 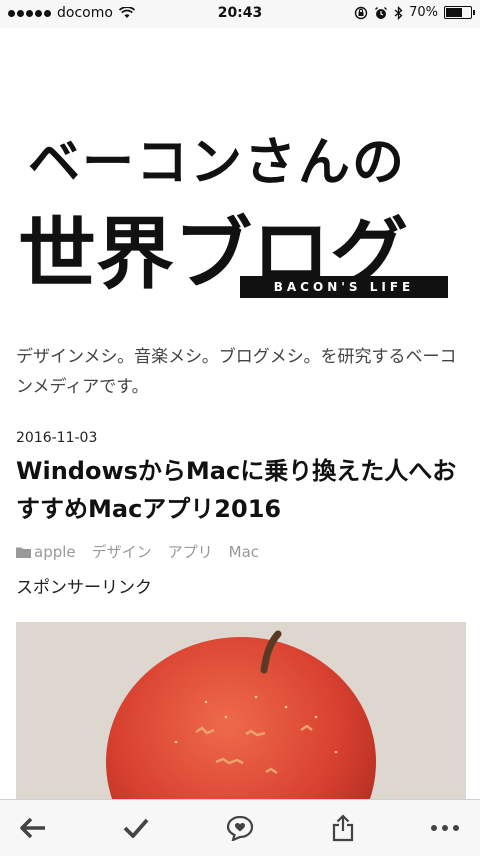 What do you see at coordinates (55, 551) in the screenshot?
I see `tag-label: apple` at bounding box center [55, 551].